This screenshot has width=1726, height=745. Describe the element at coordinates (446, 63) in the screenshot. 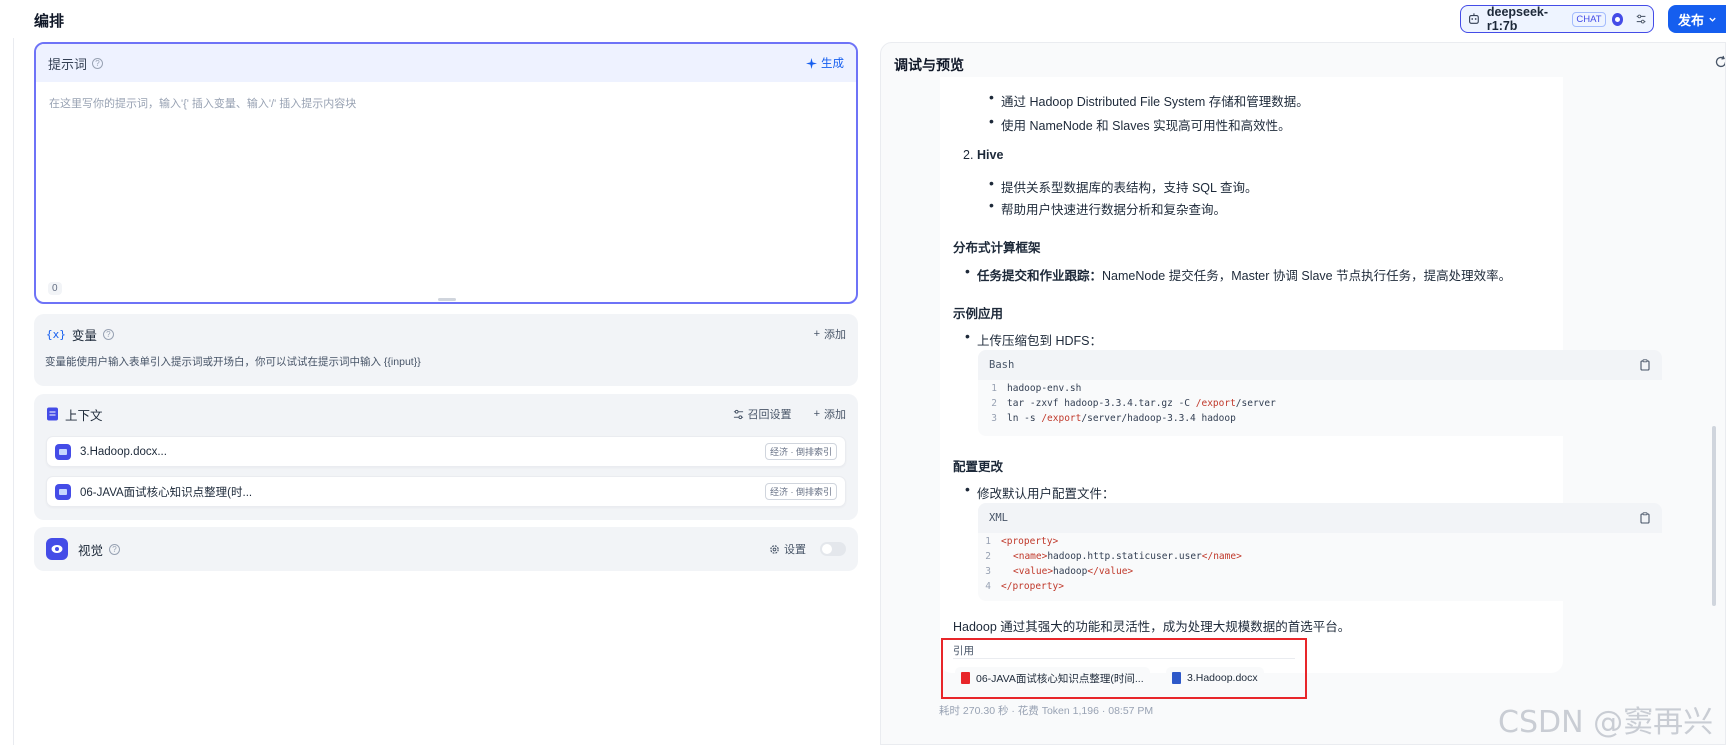

I see `prompt-header: 提示词 ? 生成` at that location.